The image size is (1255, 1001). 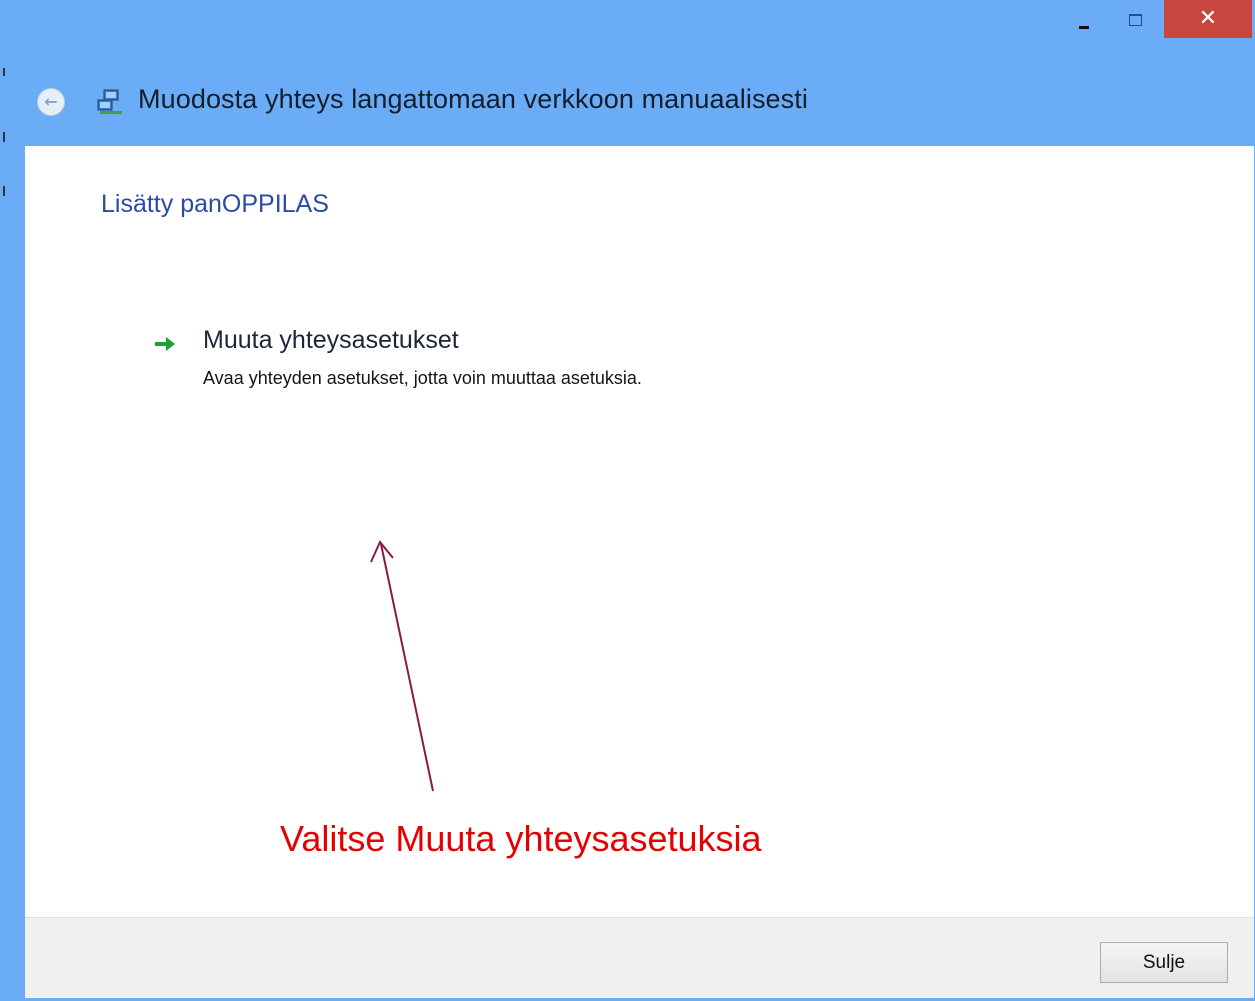 What do you see at coordinates (1084, 27) in the screenshot?
I see `minimize-icon` at bounding box center [1084, 27].